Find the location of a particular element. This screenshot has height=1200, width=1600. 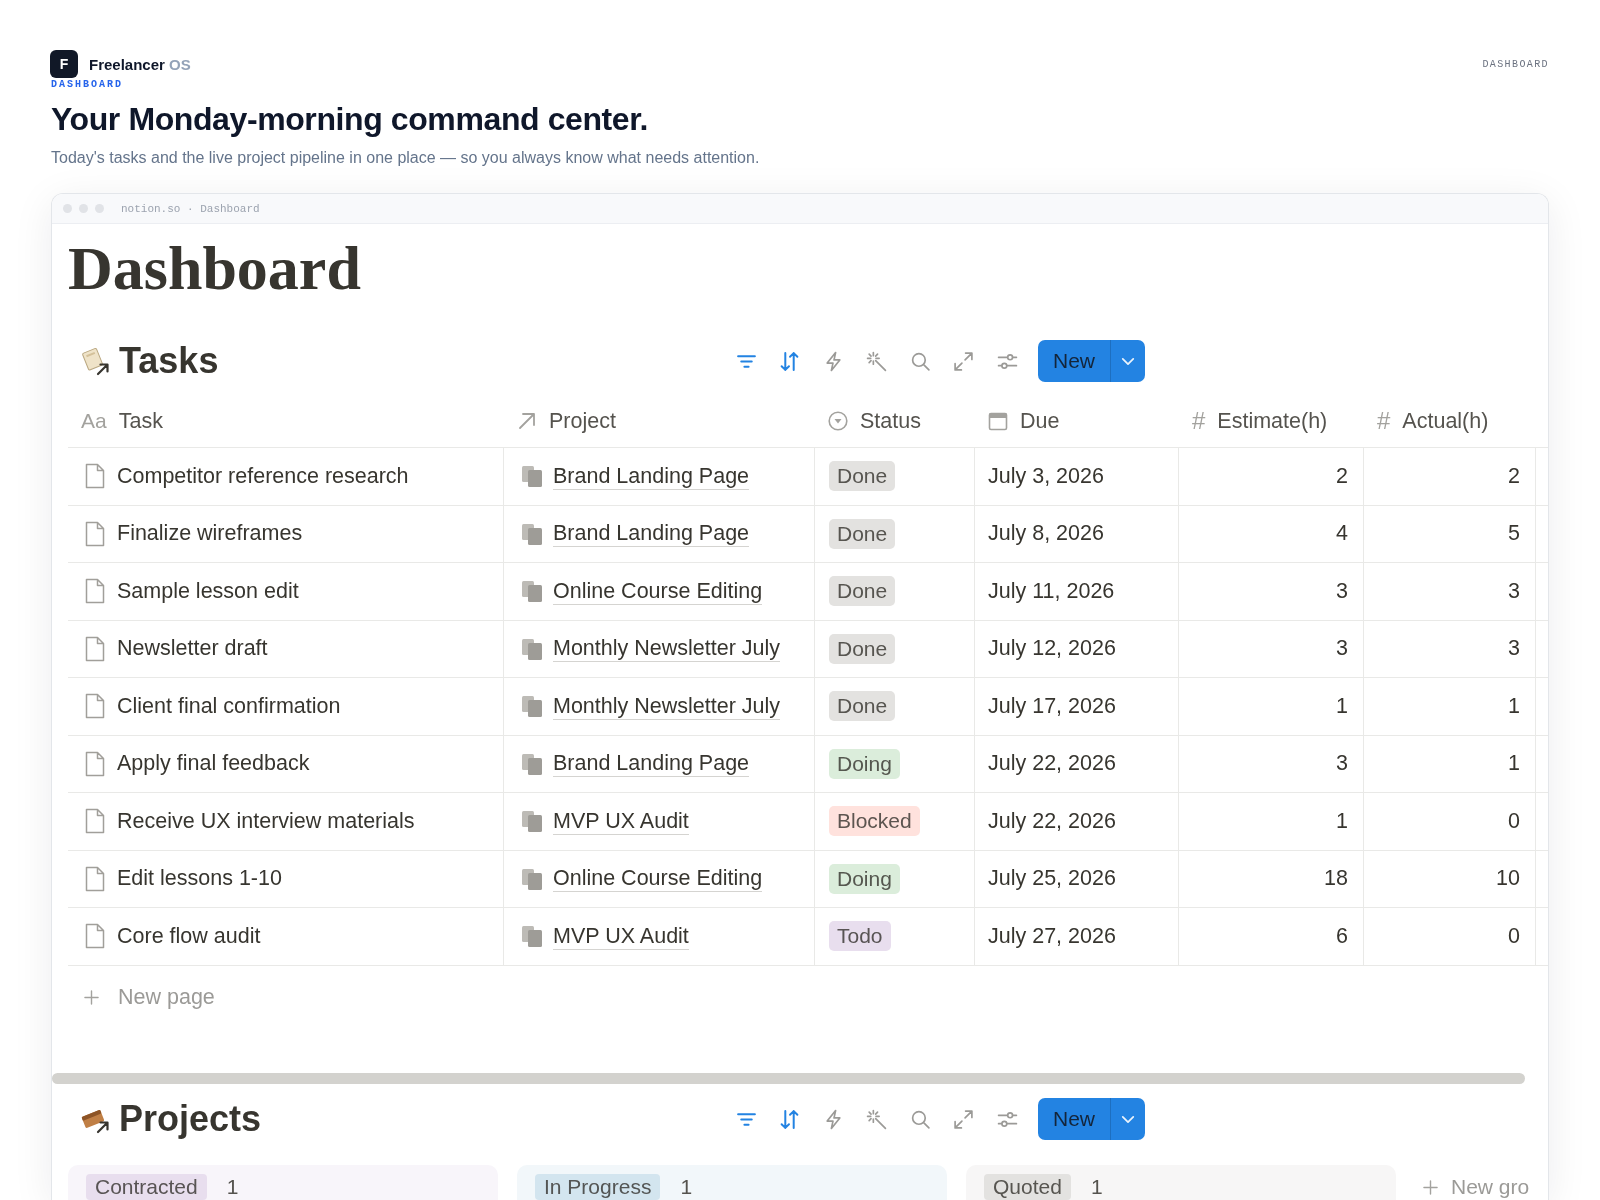

task-title: Core flow audit is located at coordinates (189, 936).